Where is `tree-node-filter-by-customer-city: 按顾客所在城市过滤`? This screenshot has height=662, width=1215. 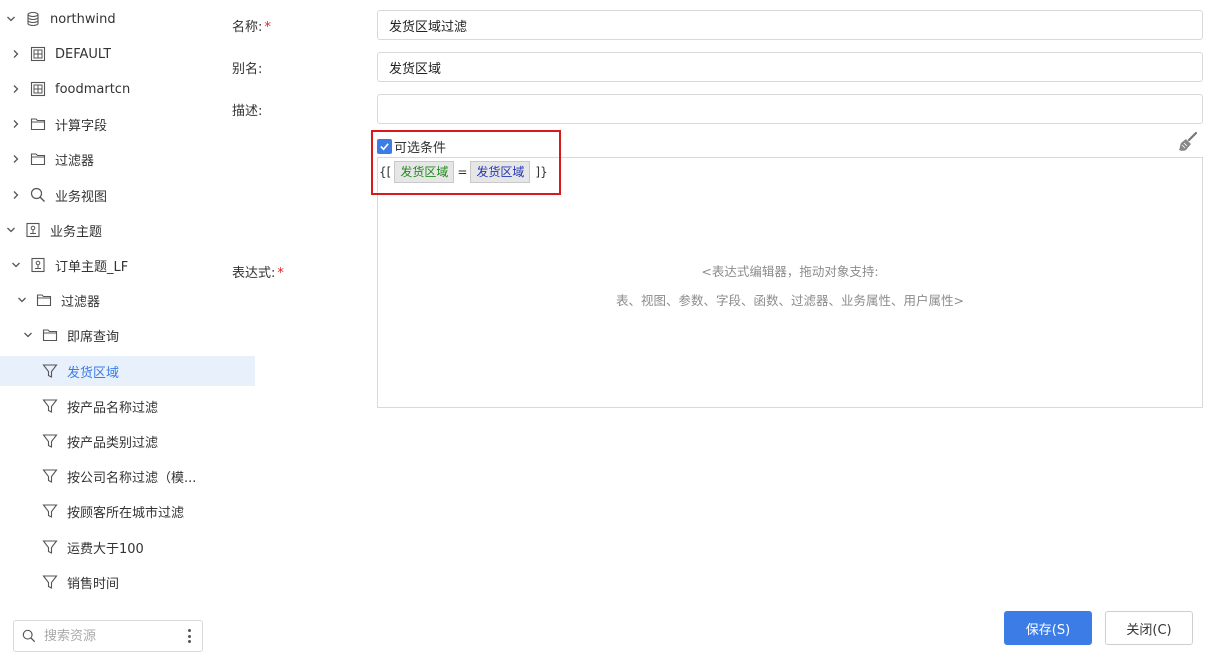 tree-node-filter-by-customer-city: 按顾客所在城市过滤 is located at coordinates (127, 511).